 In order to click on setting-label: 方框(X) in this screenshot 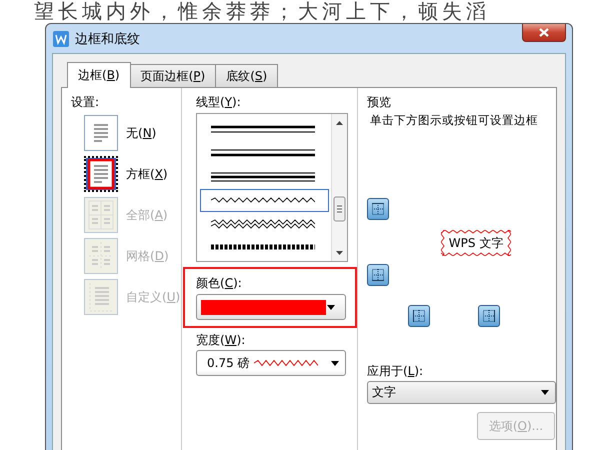, I will do `click(147, 174)`.